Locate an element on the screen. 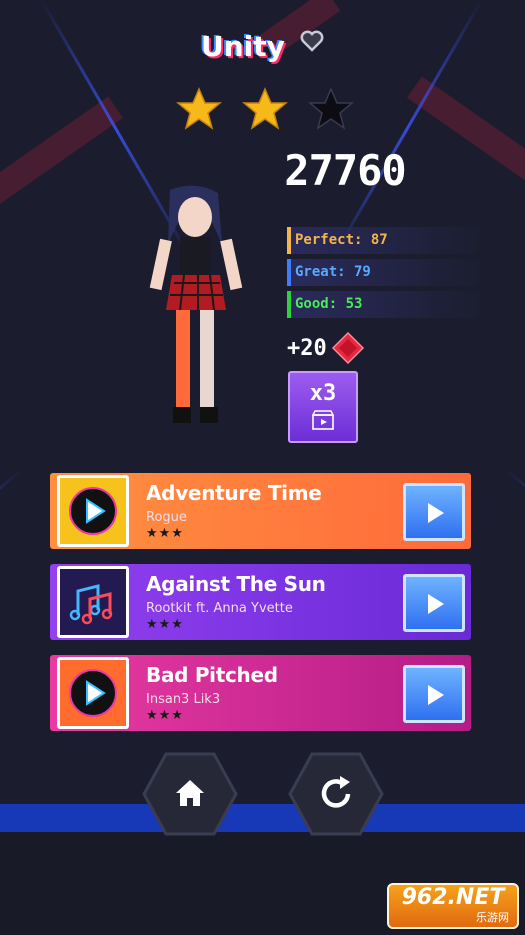 The width and height of the screenshot is (525, 935). song-title: Against The Sun is located at coordinates (236, 584).